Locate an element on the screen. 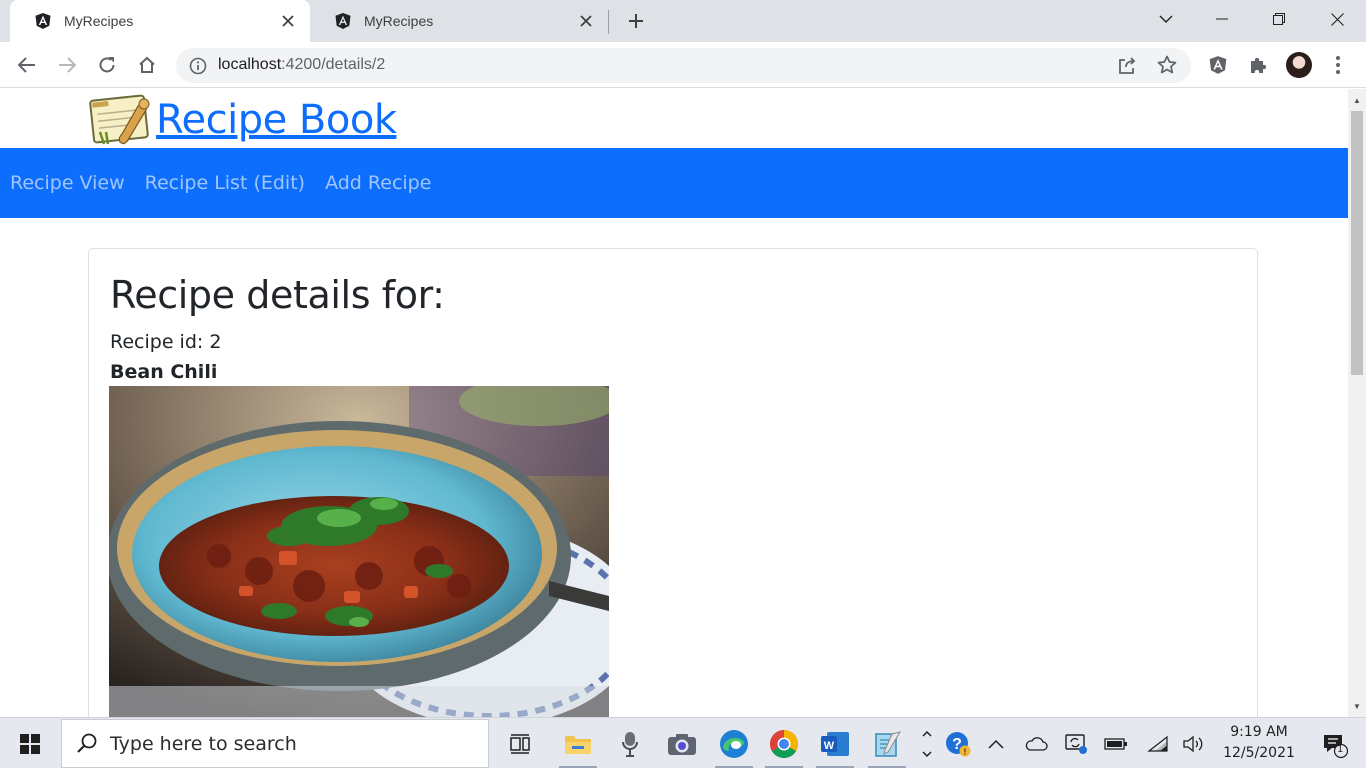 The height and width of the screenshot is (768, 1366). recipe-id-text: Recipe id: 2 is located at coordinates (166, 342).